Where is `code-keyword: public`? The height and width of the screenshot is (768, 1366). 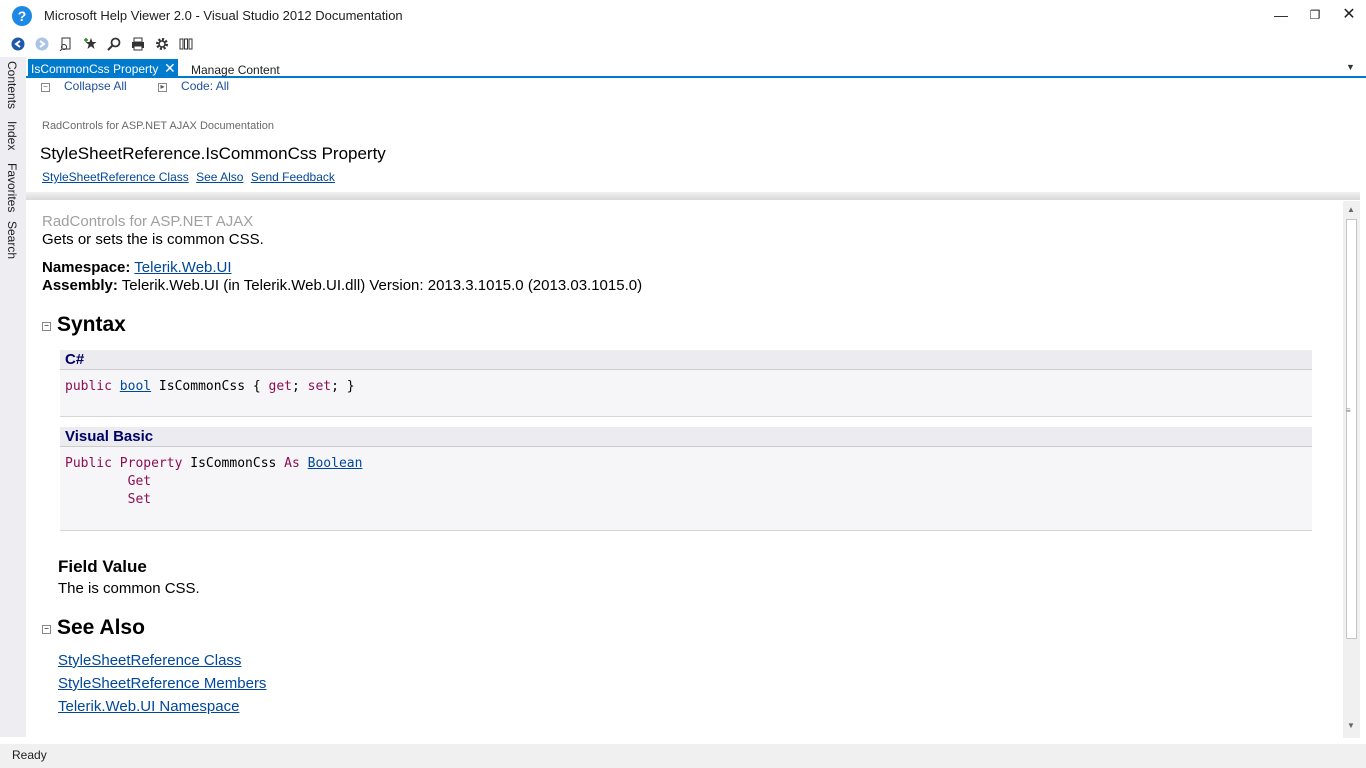
code-keyword: public is located at coordinates (88, 386).